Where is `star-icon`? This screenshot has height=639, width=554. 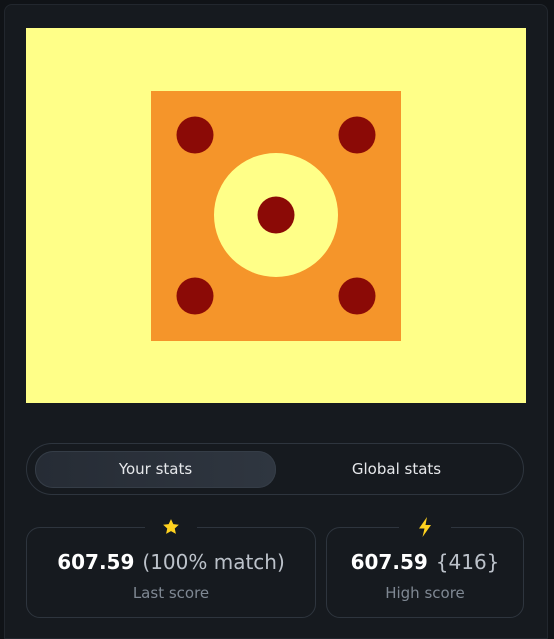
star-icon is located at coordinates (171, 527).